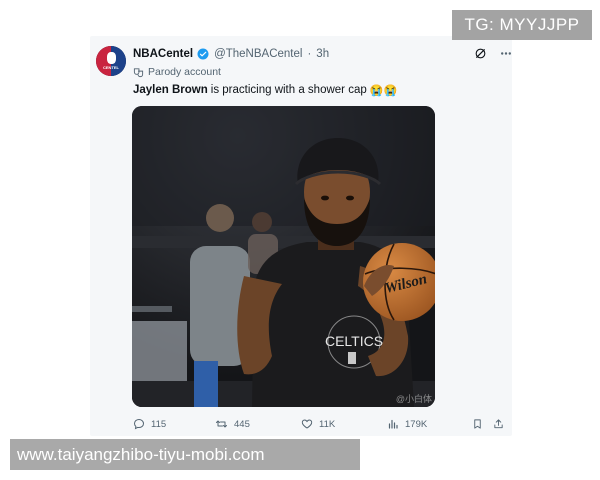  I want to click on tweet-action-bar: 115 445 11K 179K, so click(320, 424).